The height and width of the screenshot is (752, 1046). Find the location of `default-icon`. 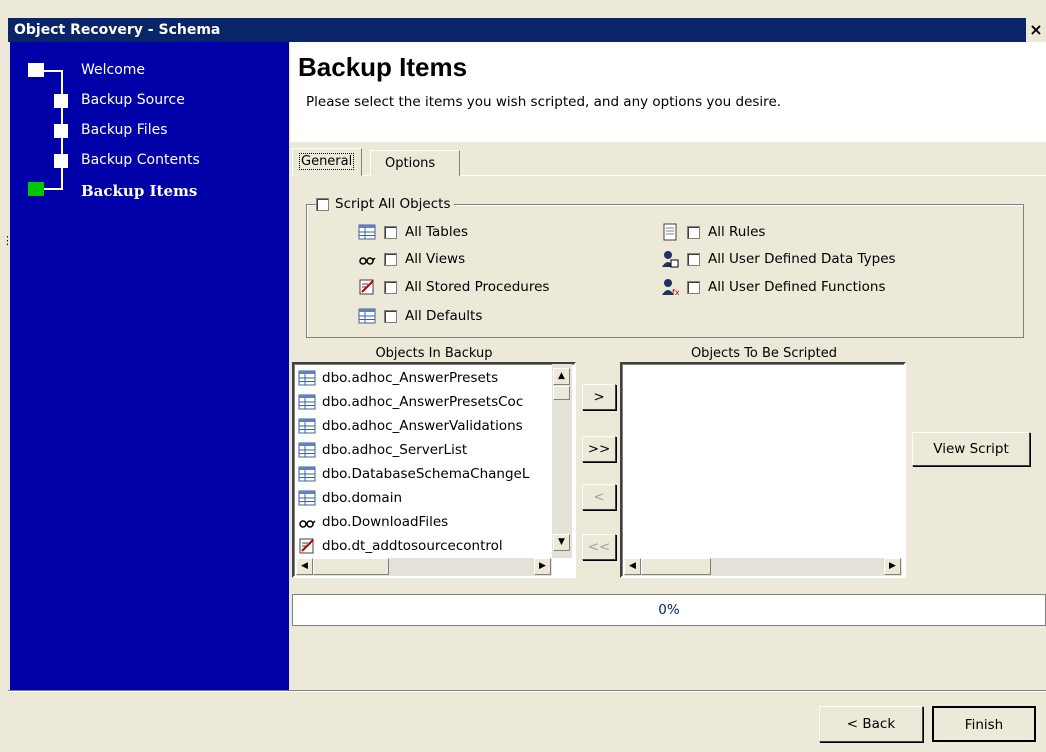

default-icon is located at coordinates (367, 316).